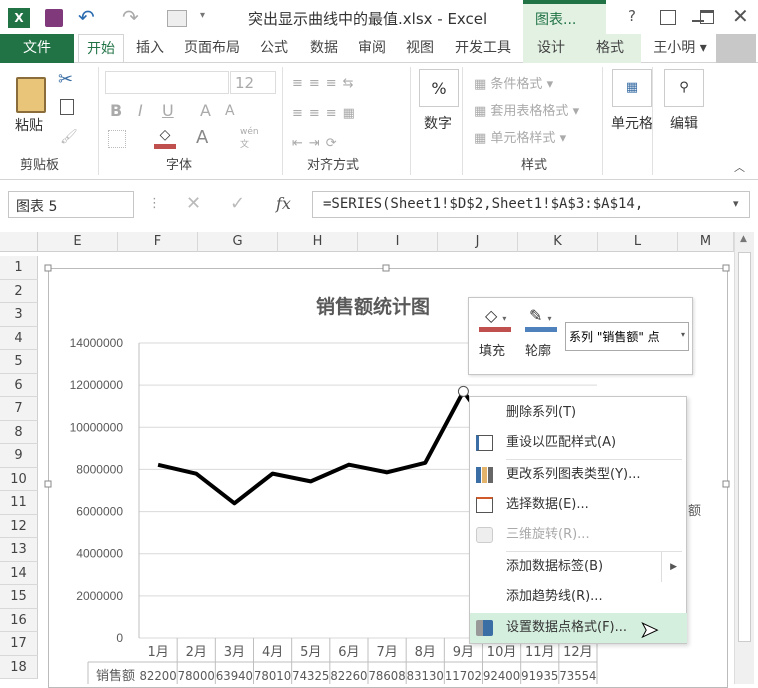 The image size is (758, 688). Describe the element at coordinates (541, 329) in the screenshot. I see `outline-color-swatch` at that location.